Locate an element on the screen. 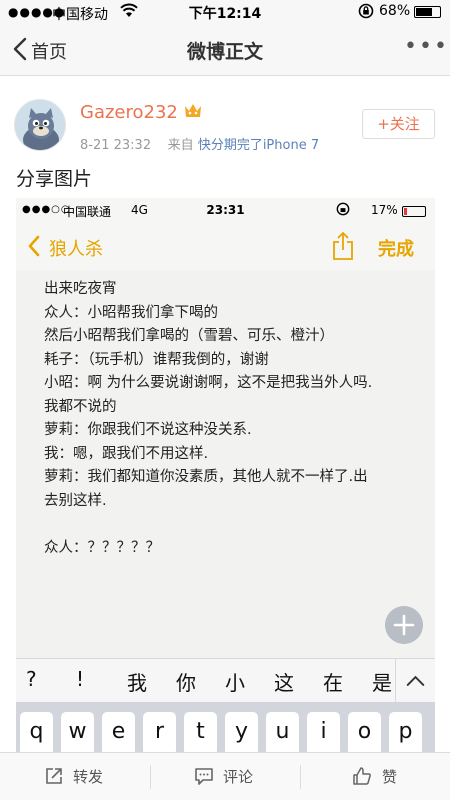 Image resolution: width=450 pixels, height=801 pixels. keyboard-key: w is located at coordinates (77, 734).